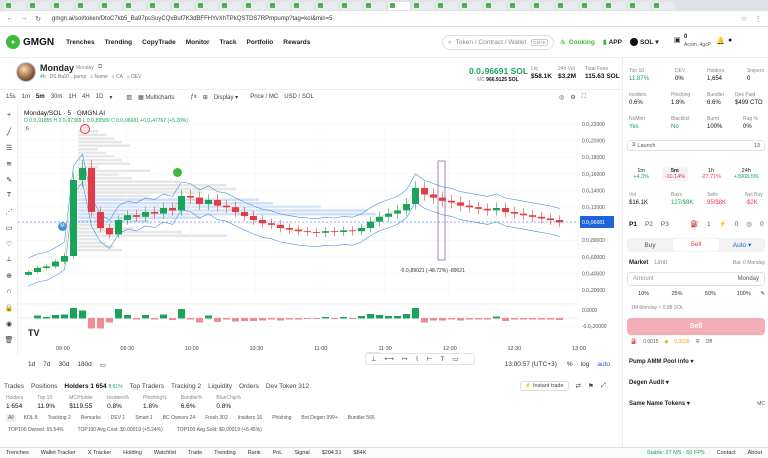  What do you see at coordinates (216, 418) in the screenshot?
I see `filter-fresh: Fresh 302` at bounding box center [216, 418].